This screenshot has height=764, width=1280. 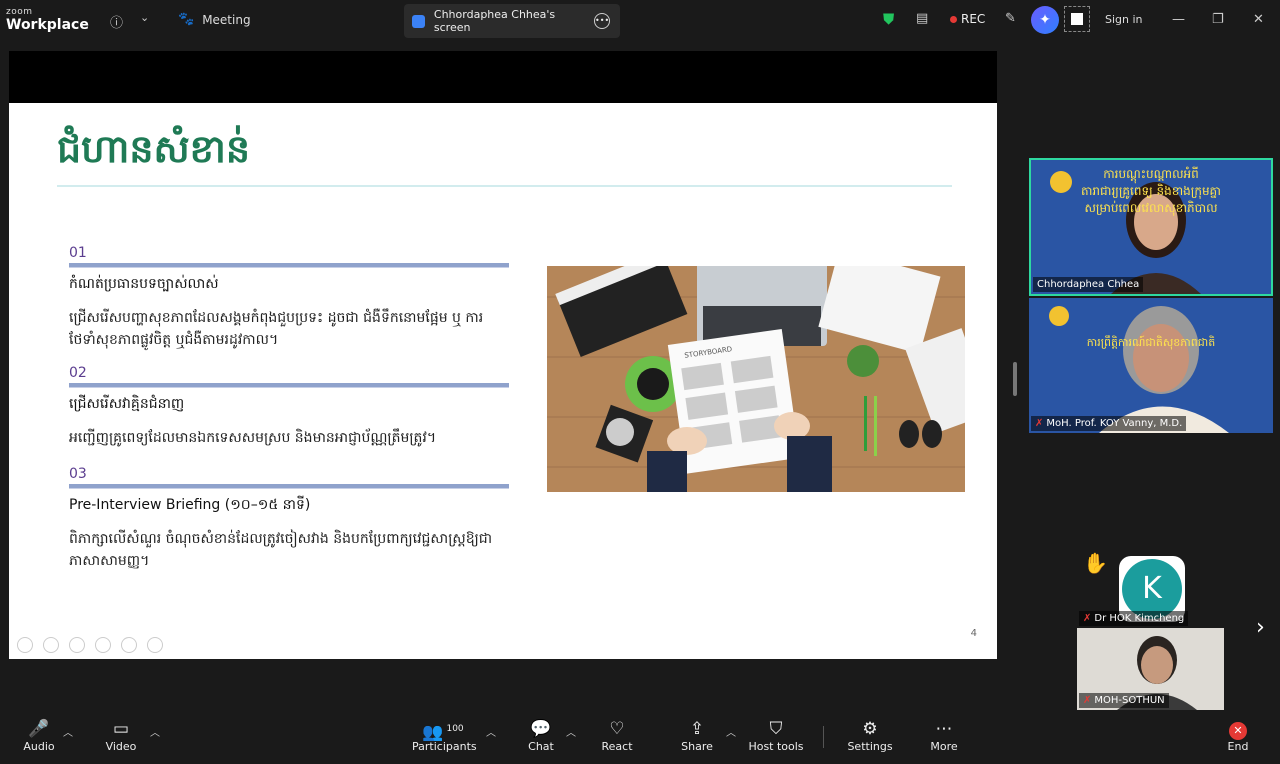 What do you see at coordinates (39, 729) in the screenshot?
I see `mic-muted-icon: 🎤` at bounding box center [39, 729].